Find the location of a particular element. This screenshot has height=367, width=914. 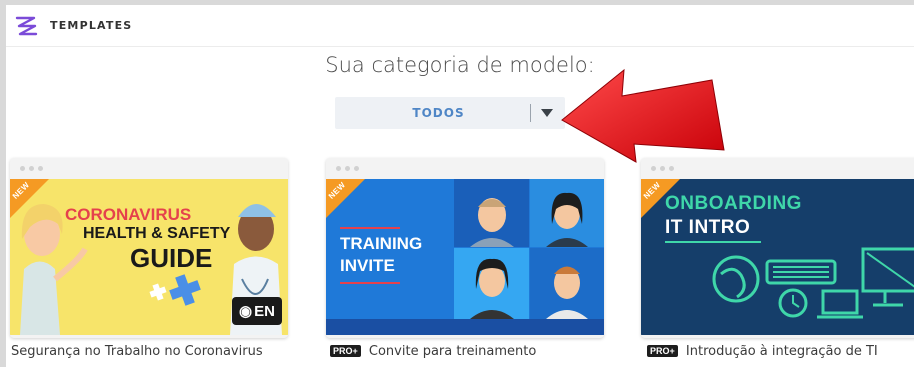

thumbnail-title-line1: TRAINING is located at coordinates (381, 243).